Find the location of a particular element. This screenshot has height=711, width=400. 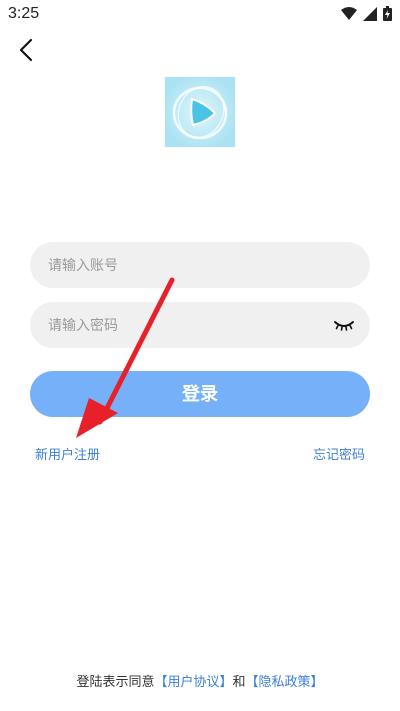

agreement-and: 和 is located at coordinates (239, 682).